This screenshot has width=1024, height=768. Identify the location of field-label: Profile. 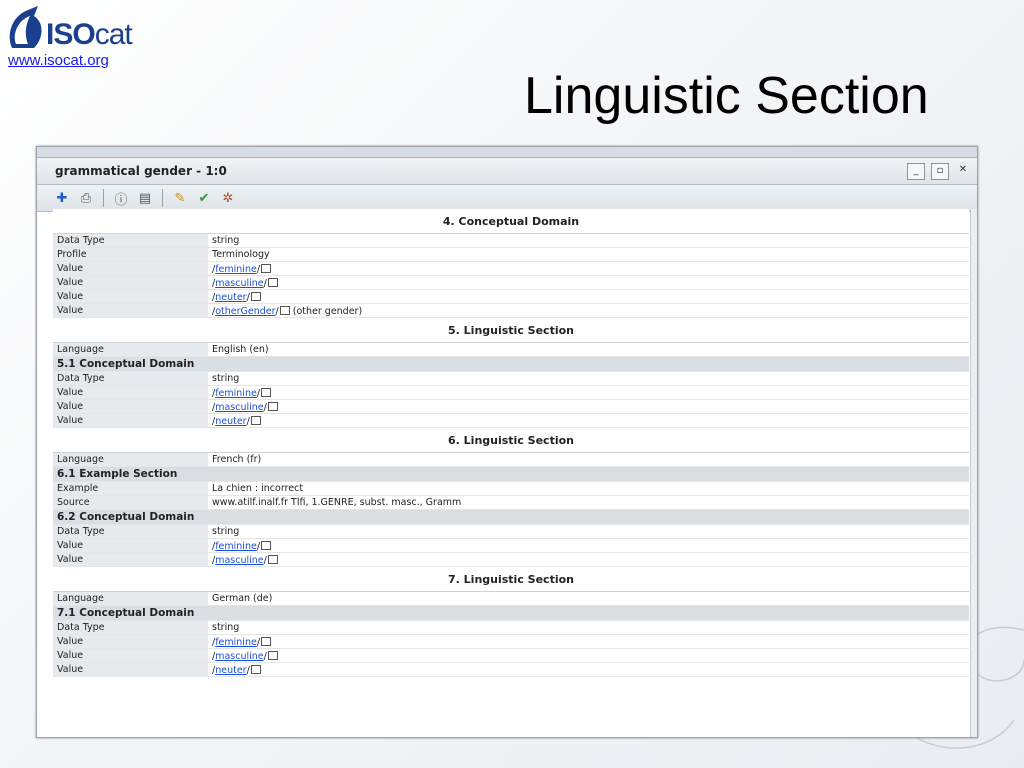
(130, 254).